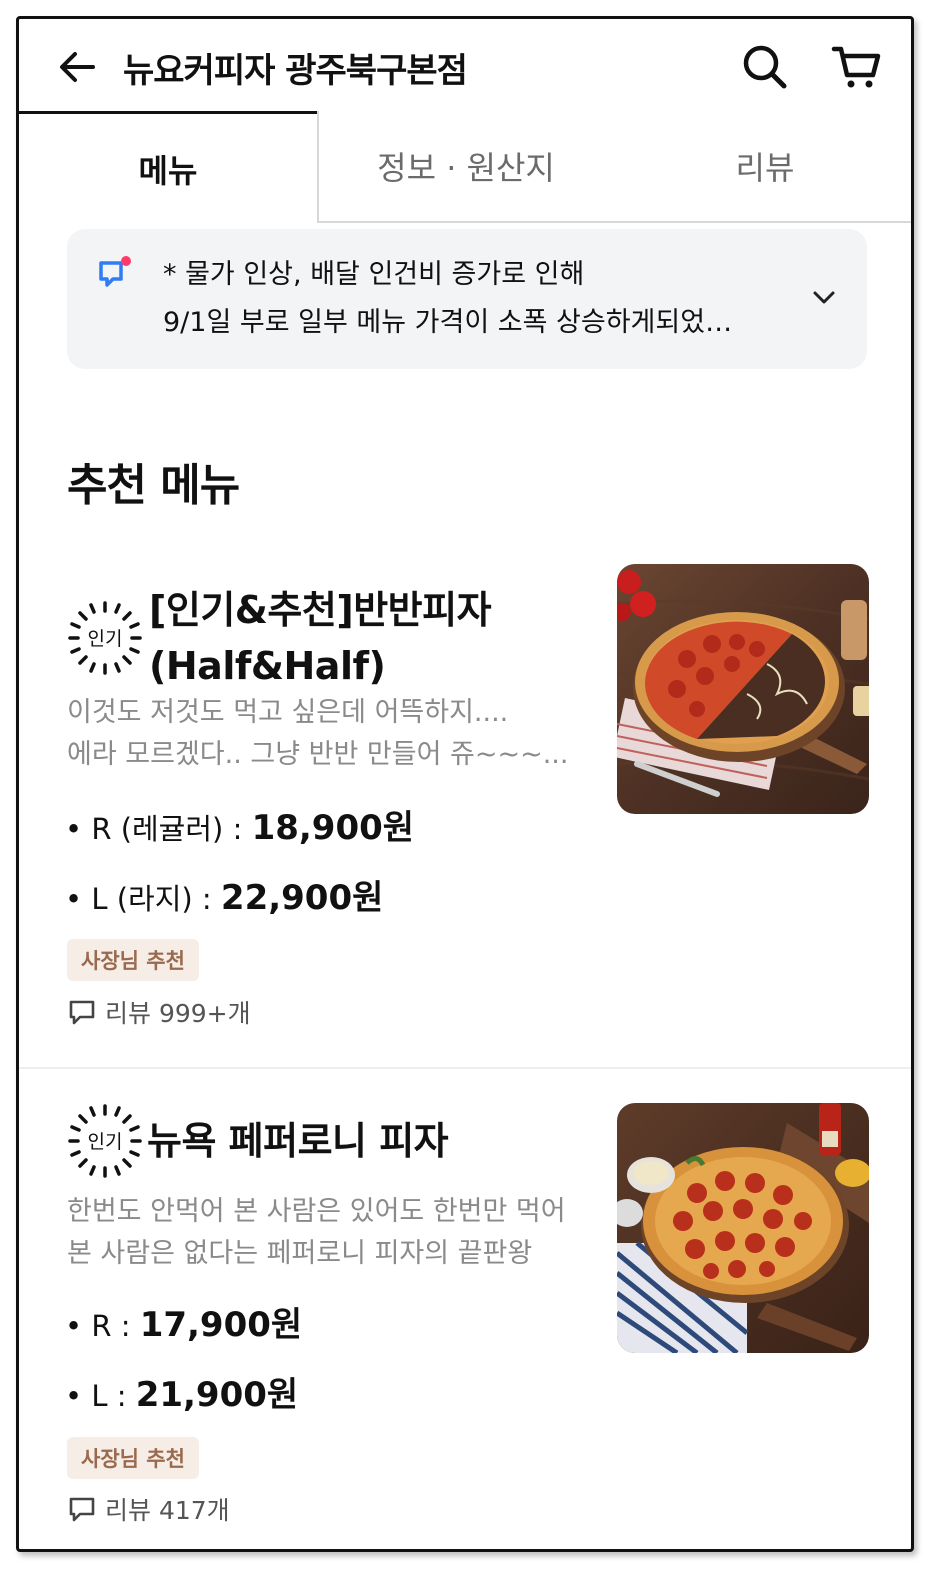  Describe the element at coordinates (320, 638) in the screenshot. I see `menu-item-name: [인기&추천]반반피자 (Half&Half)` at that location.